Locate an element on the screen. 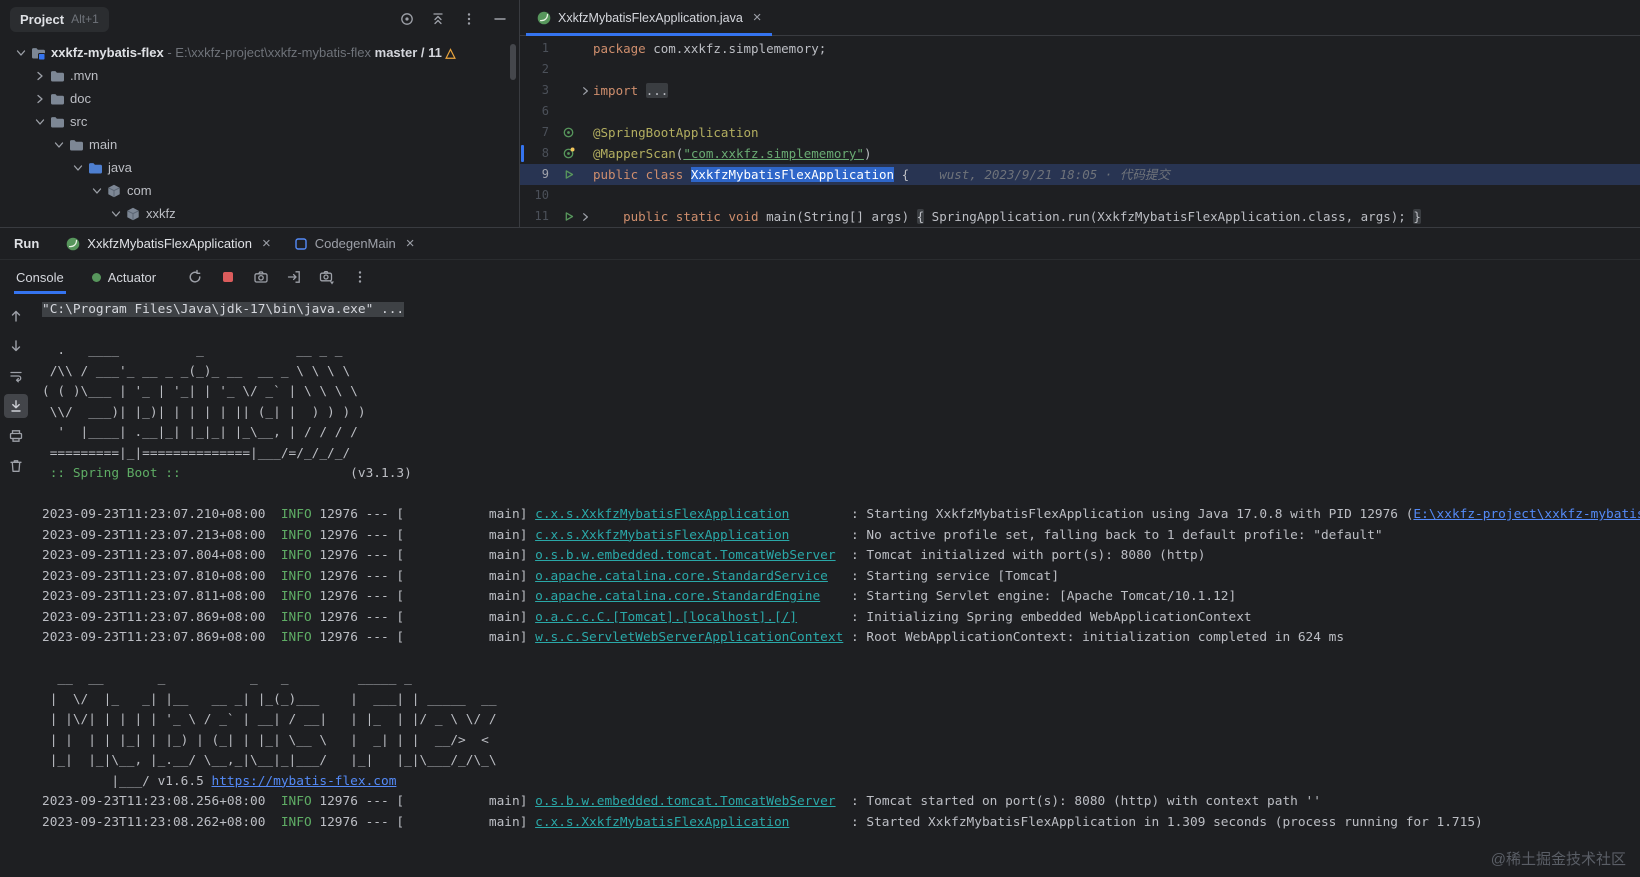 The width and height of the screenshot is (1640, 877). spring-boot-file-icon is located at coordinates (544, 18).